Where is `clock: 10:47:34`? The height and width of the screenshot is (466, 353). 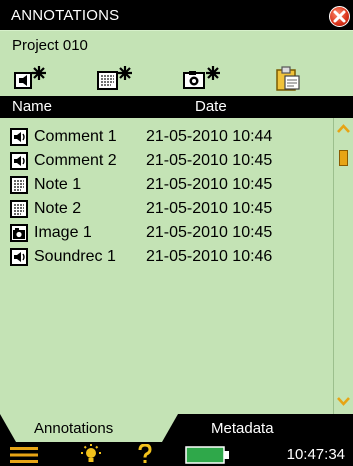 clock: 10:47:34 is located at coordinates (315, 454).